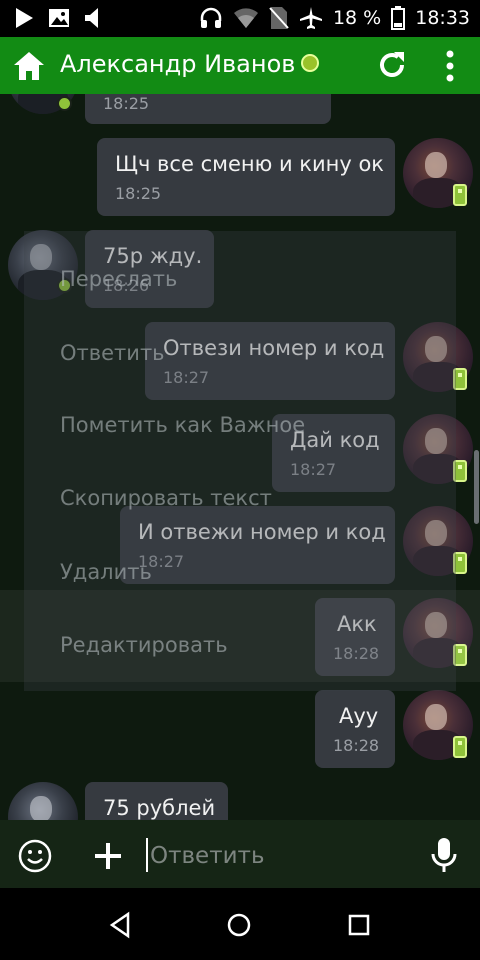 Image resolution: width=480 pixels, height=960 pixels. What do you see at coordinates (442, 18) in the screenshot?
I see `clock: 18:33` at bounding box center [442, 18].